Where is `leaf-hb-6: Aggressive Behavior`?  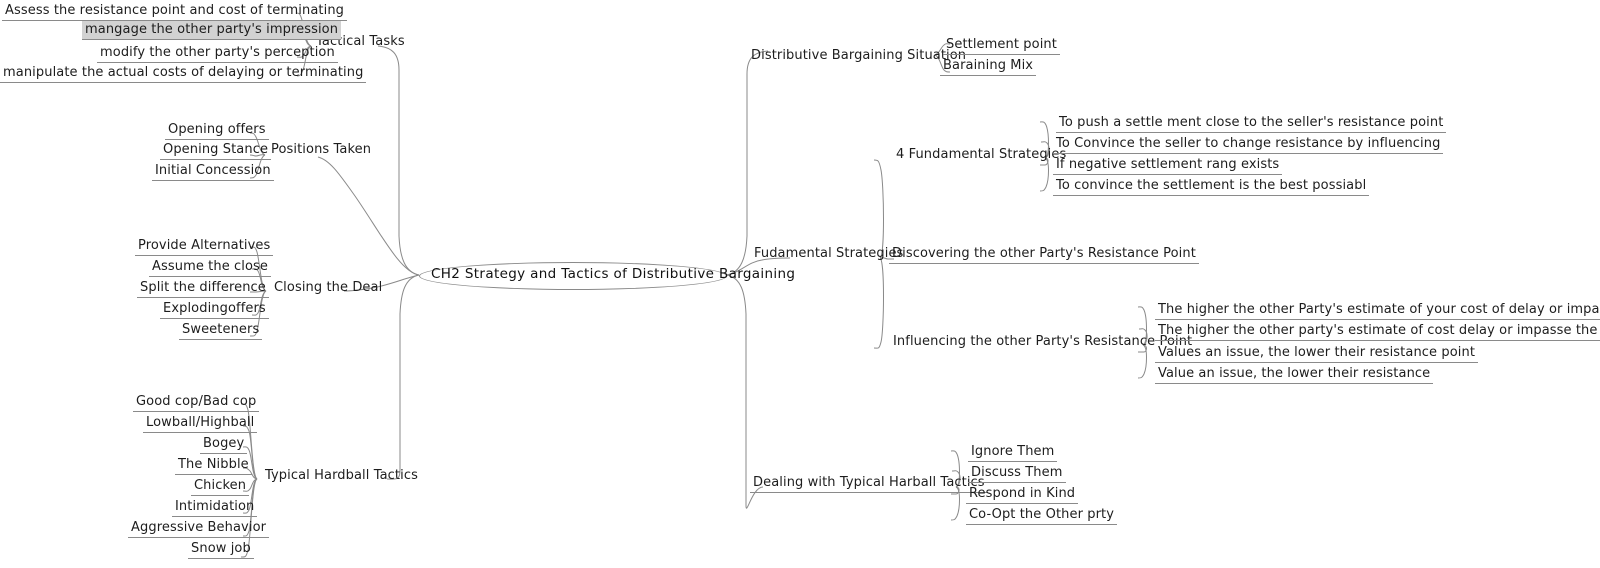
leaf-hb-6: Aggressive Behavior is located at coordinates (199, 528).